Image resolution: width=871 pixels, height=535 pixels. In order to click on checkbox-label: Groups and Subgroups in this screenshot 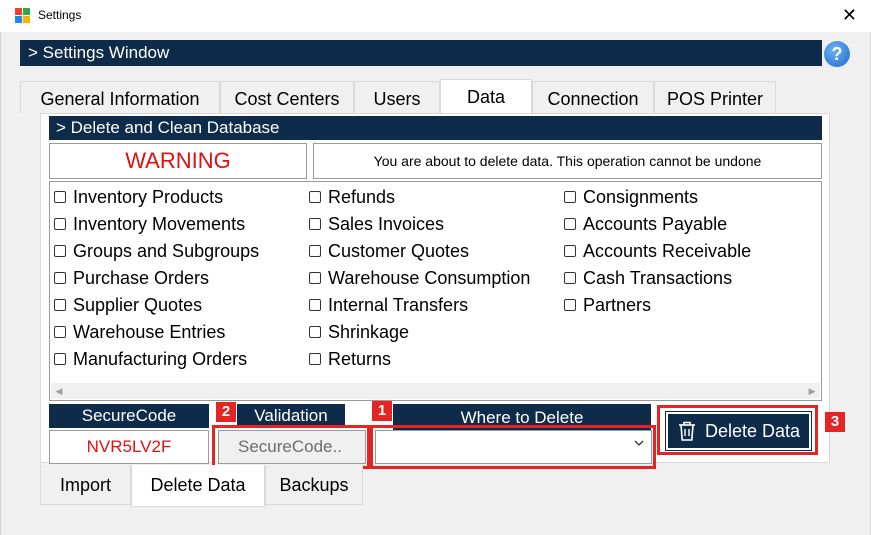, I will do `click(166, 250)`.